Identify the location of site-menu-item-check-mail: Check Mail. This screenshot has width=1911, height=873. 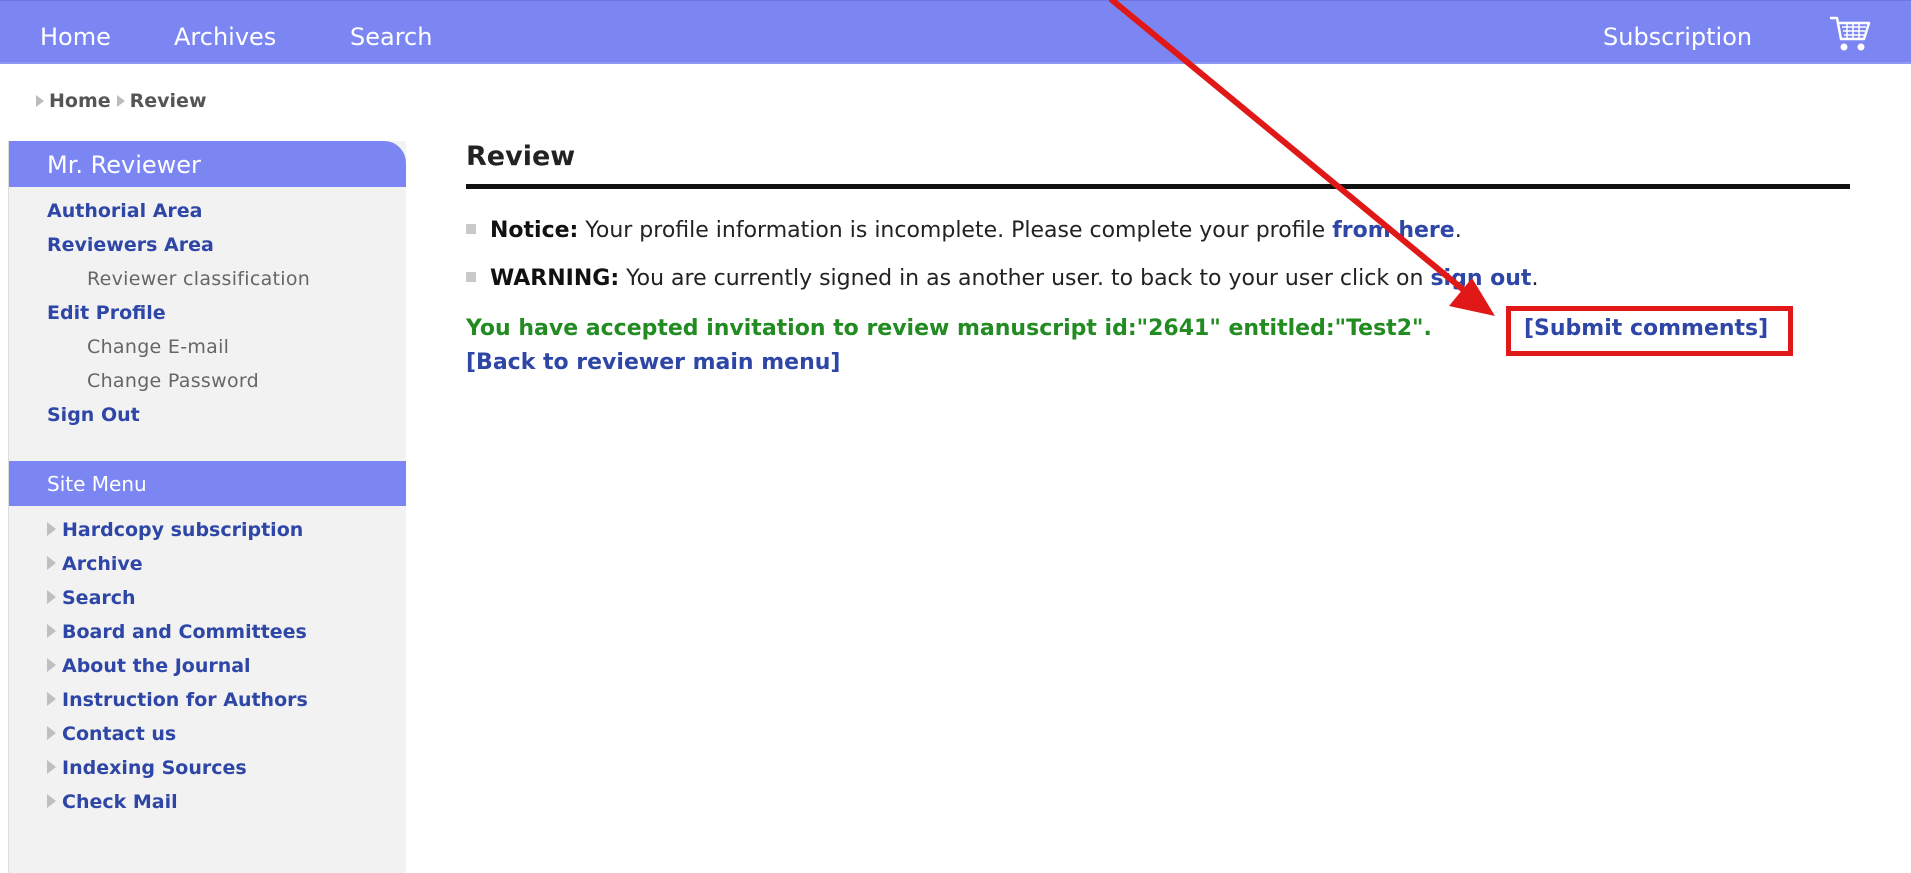
(222, 802).